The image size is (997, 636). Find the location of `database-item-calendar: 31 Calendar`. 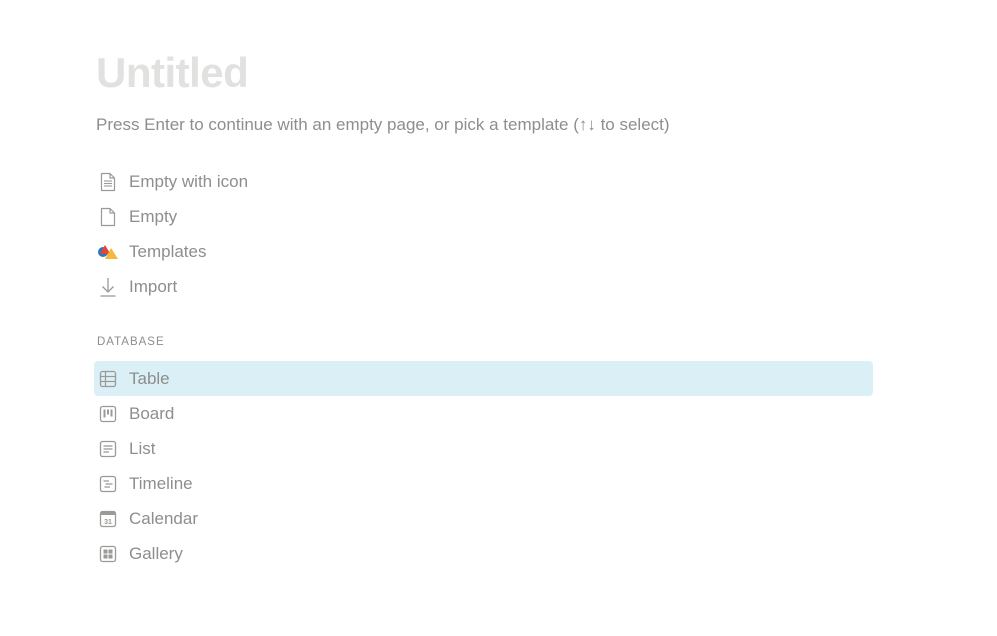

database-item-calendar: 31 Calendar is located at coordinates (483, 518).